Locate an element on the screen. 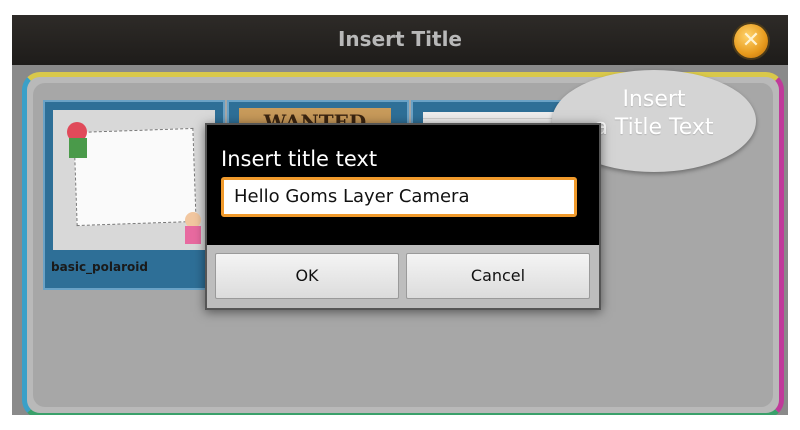  title-bar: Insert Title ✕ is located at coordinates (400, 40).